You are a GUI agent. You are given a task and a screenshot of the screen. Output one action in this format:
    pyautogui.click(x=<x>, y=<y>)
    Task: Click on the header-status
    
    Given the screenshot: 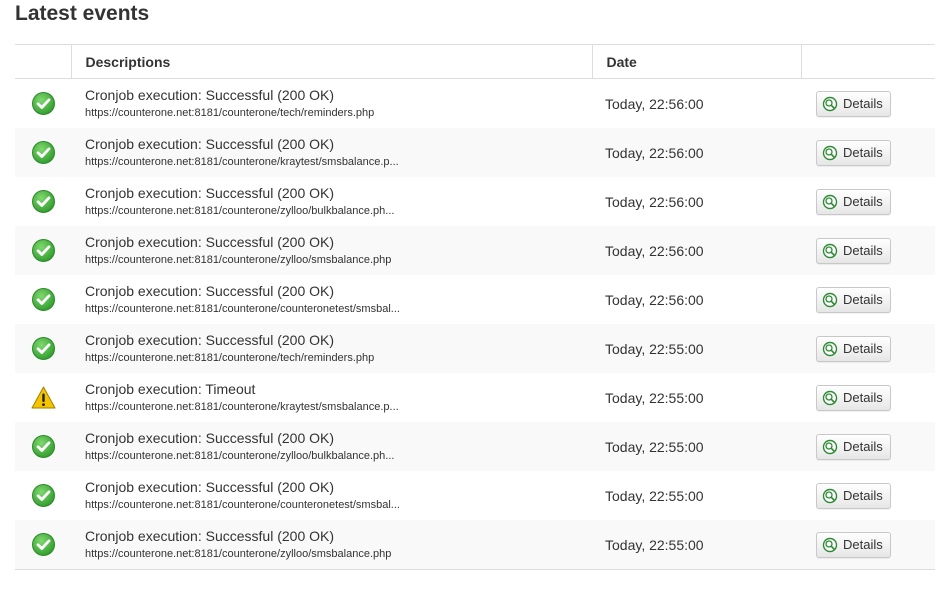 What is the action you would take?
    pyautogui.click(x=43, y=61)
    